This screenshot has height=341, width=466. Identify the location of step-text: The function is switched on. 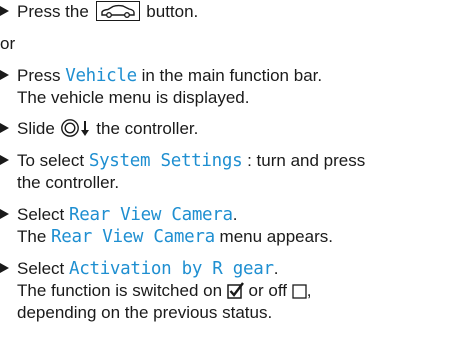
(120, 290).